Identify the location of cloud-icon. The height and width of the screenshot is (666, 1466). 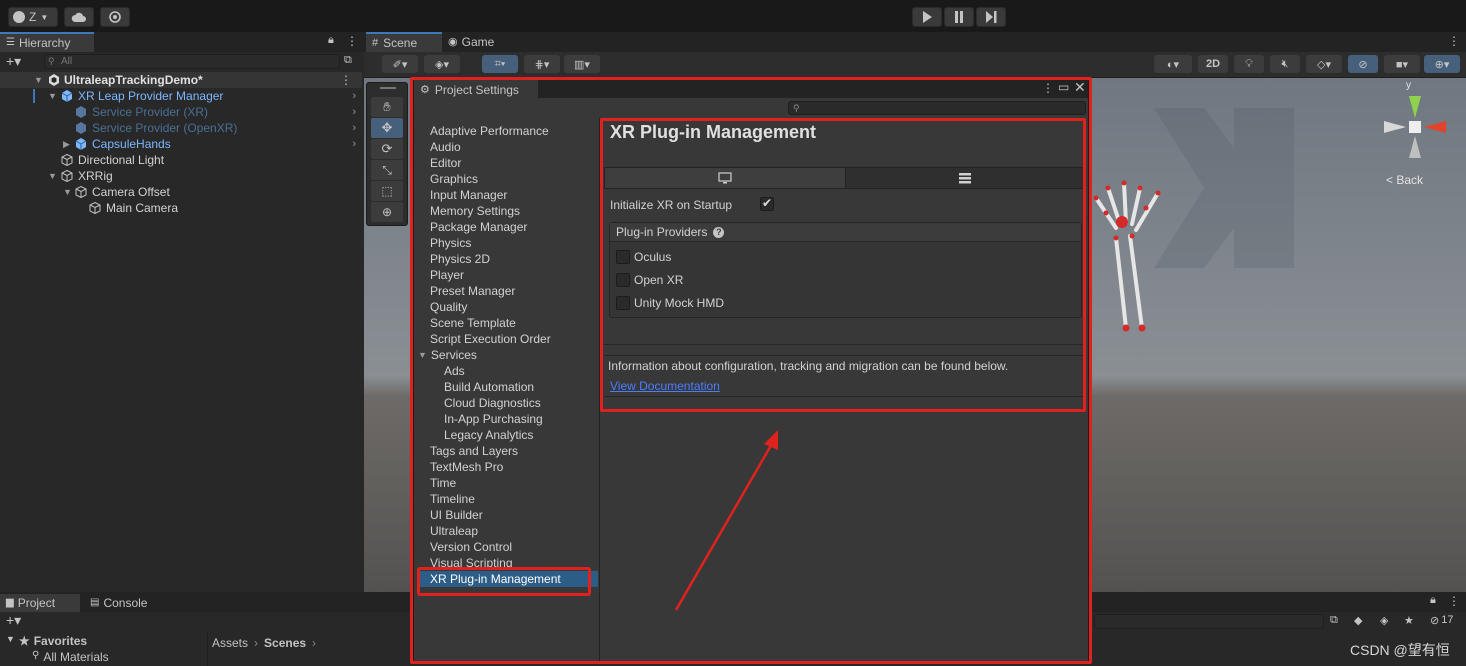
(78, 17).